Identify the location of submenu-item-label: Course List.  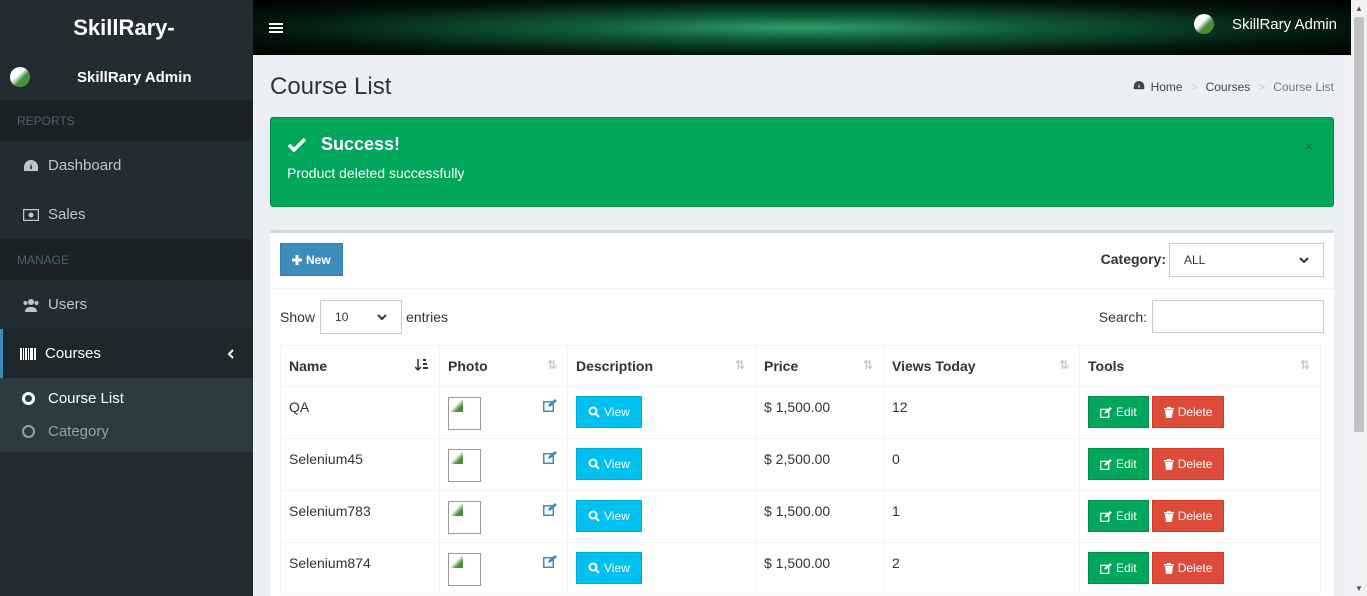
(86, 398).